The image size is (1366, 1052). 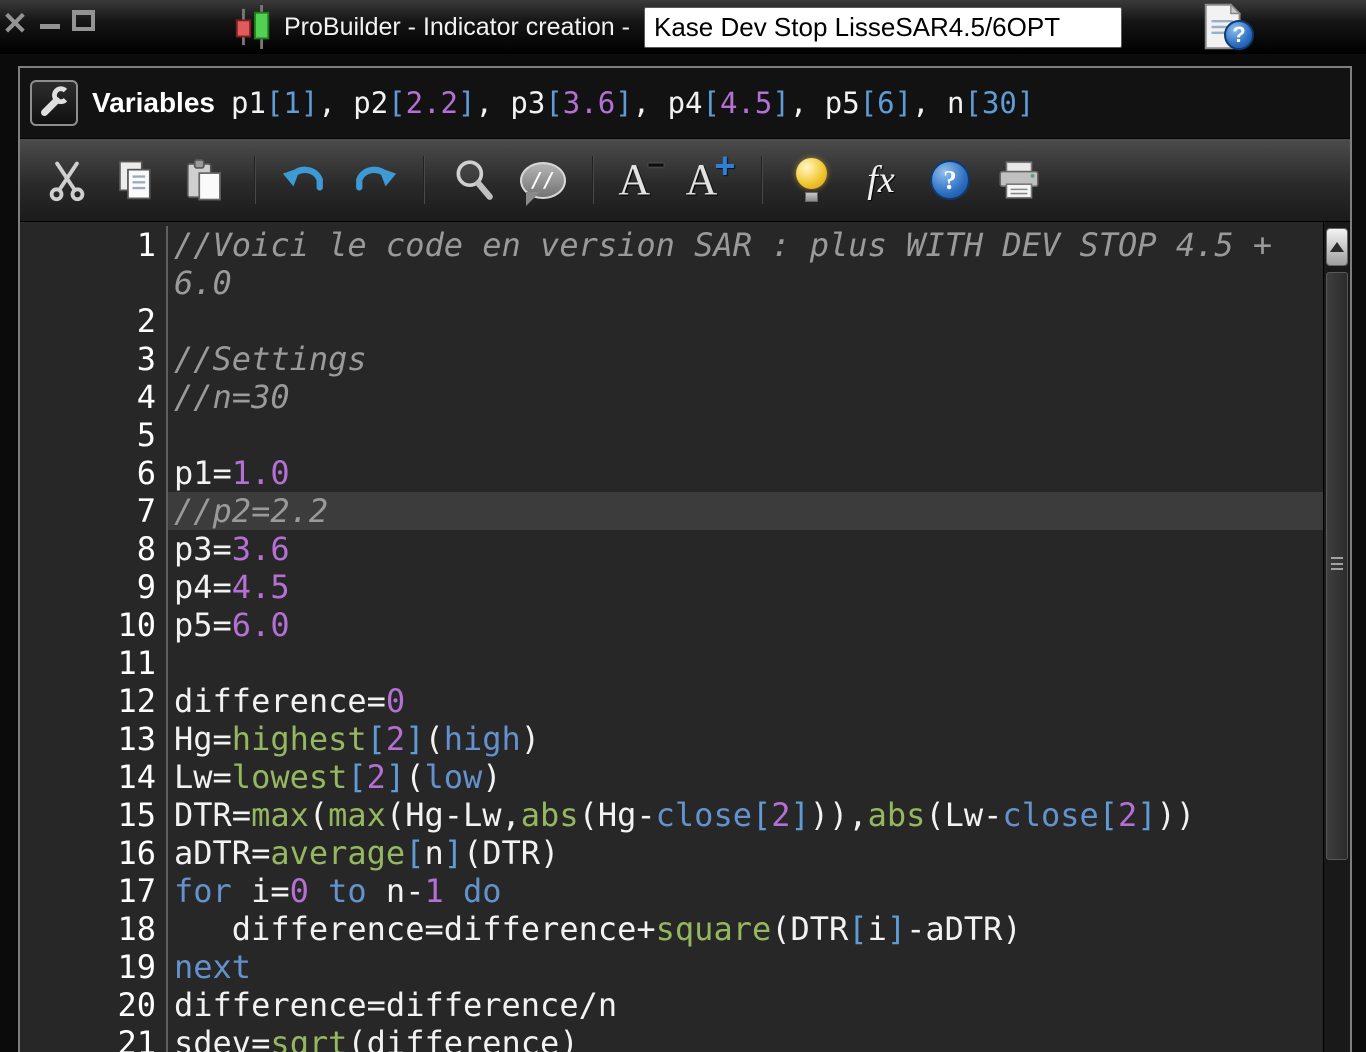 I want to click on line-number: 11, so click(x=94, y=663).